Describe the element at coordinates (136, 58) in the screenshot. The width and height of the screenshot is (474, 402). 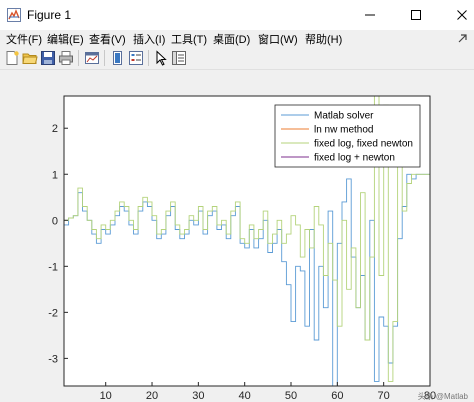
I see `insert-legend-icon` at that location.